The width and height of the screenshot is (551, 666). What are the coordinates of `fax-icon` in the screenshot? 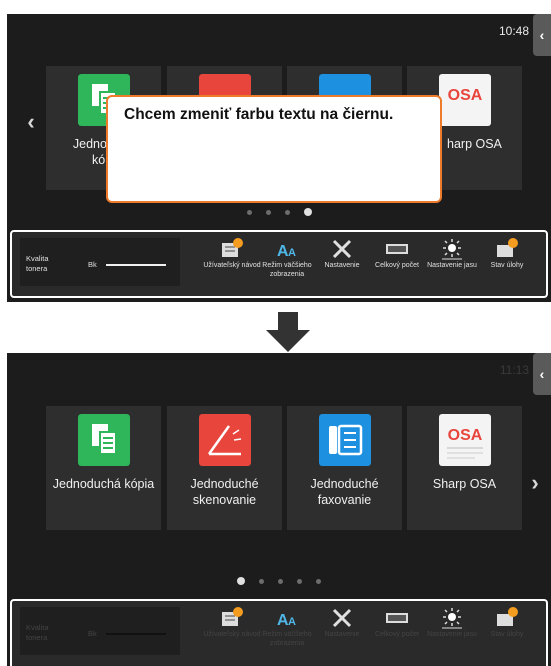 It's located at (345, 440).